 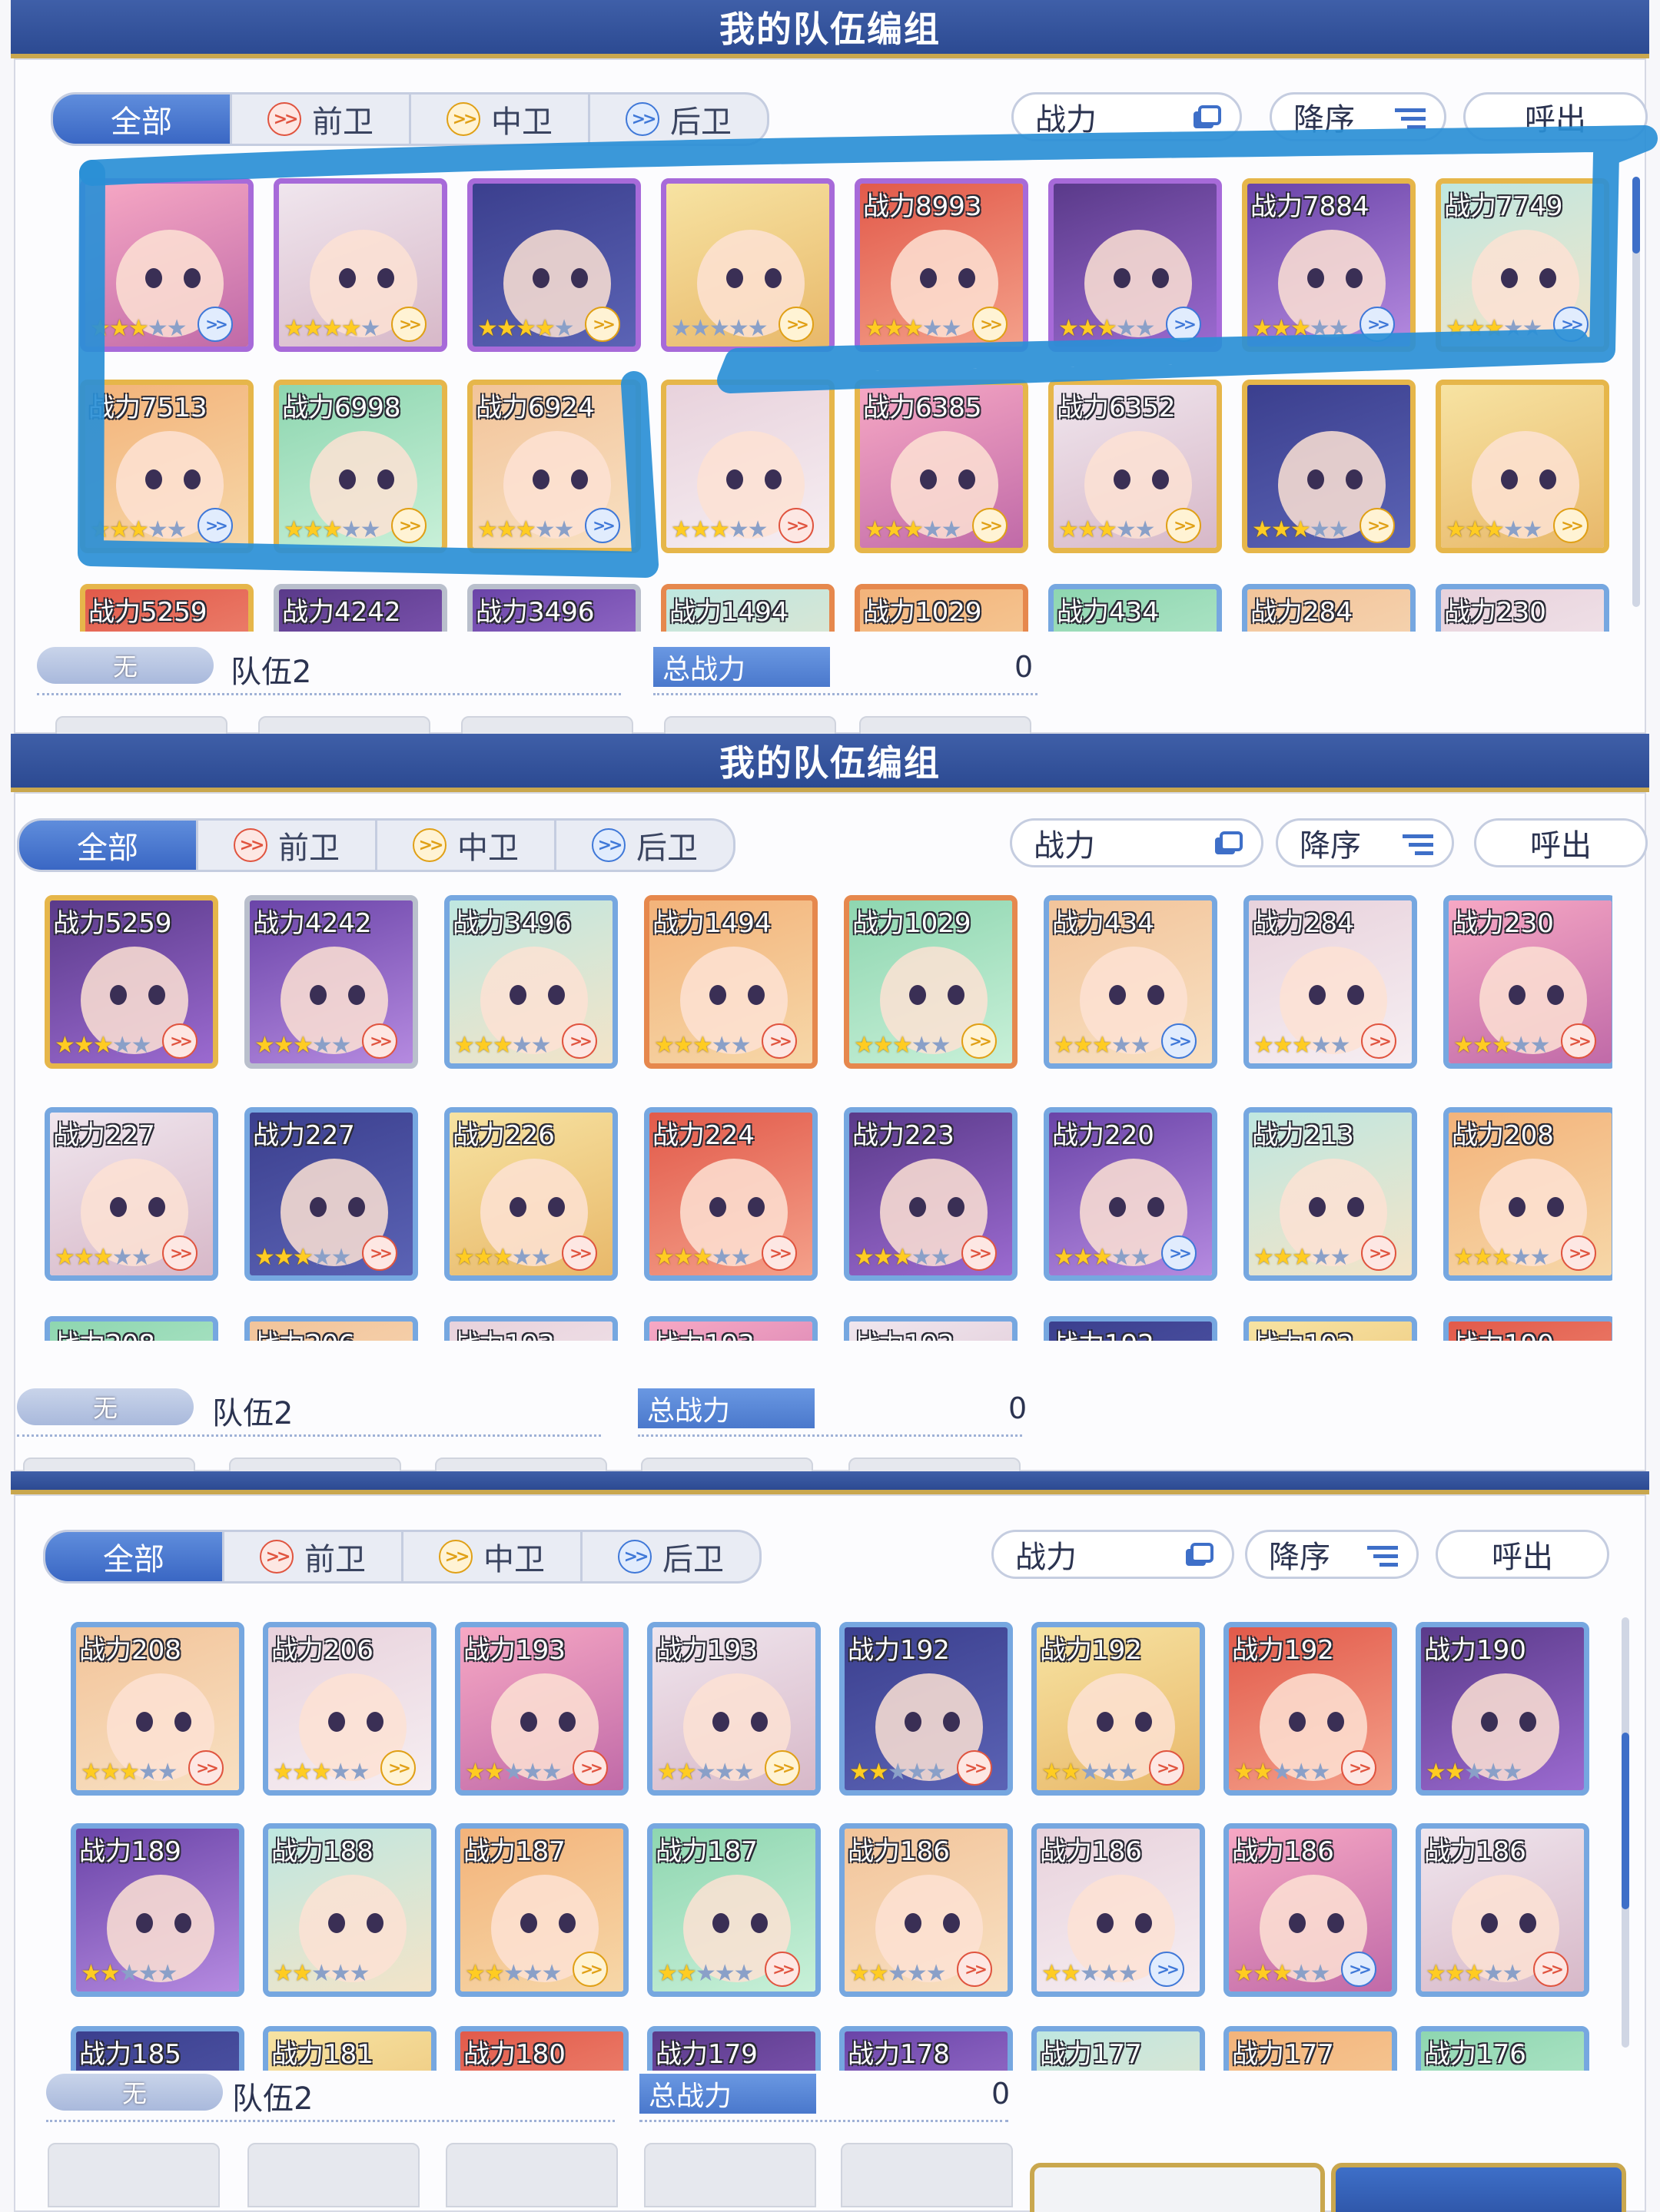 What do you see at coordinates (941, 466) in the screenshot?
I see `character-card: 战力6385 ★★★★★ >>` at bounding box center [941, 466].